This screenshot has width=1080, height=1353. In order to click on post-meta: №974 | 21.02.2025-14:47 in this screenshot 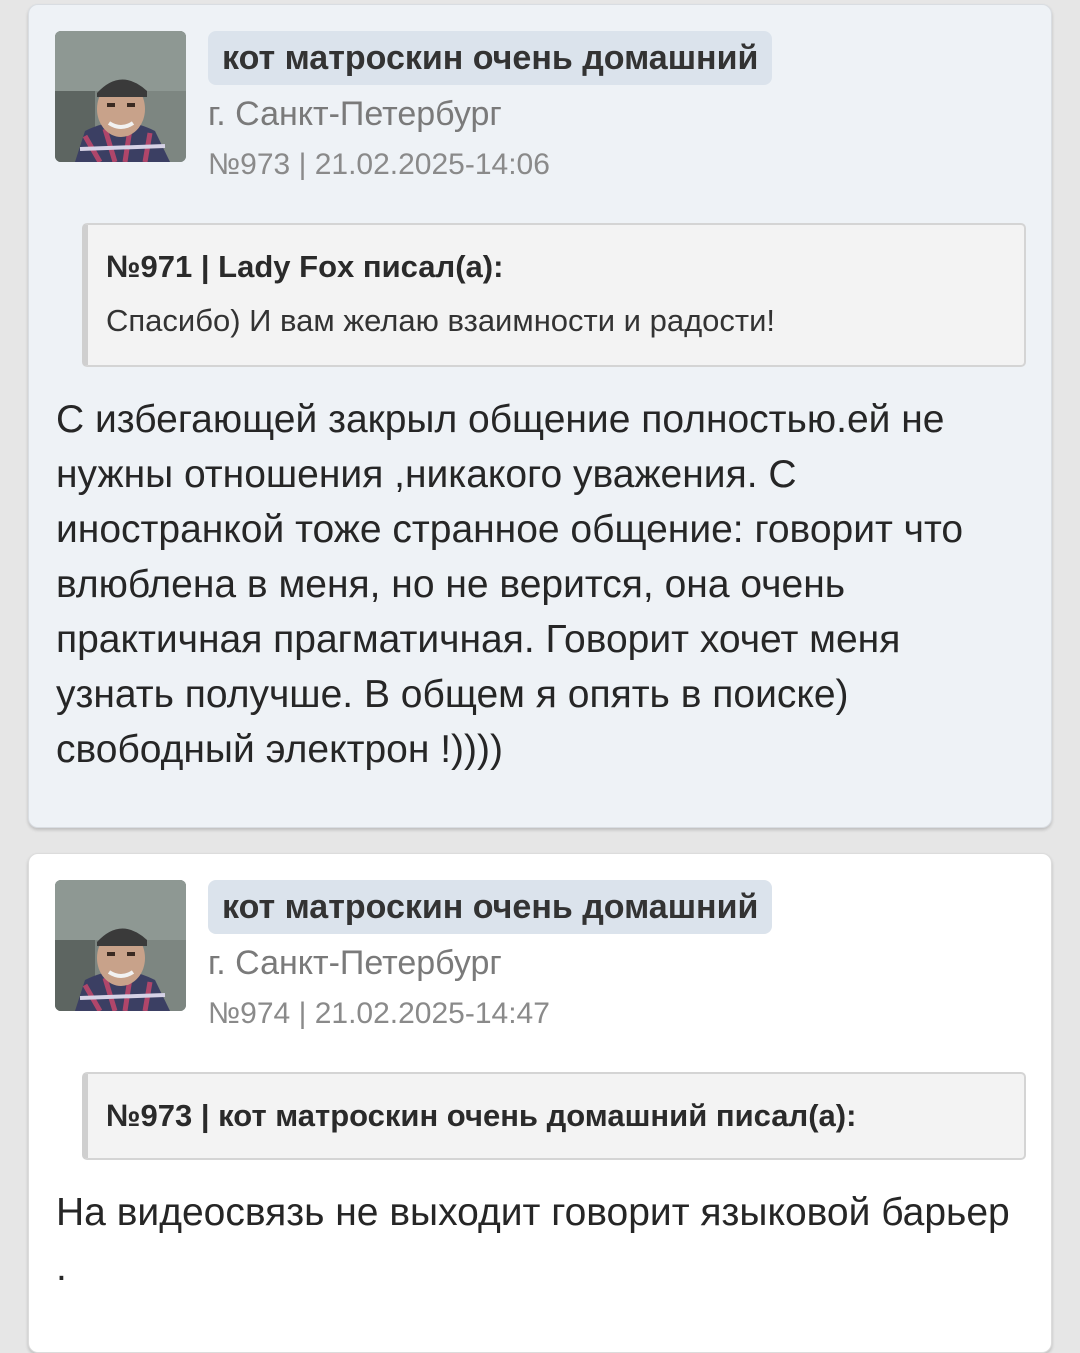, I will do `click(379, 1013)`.